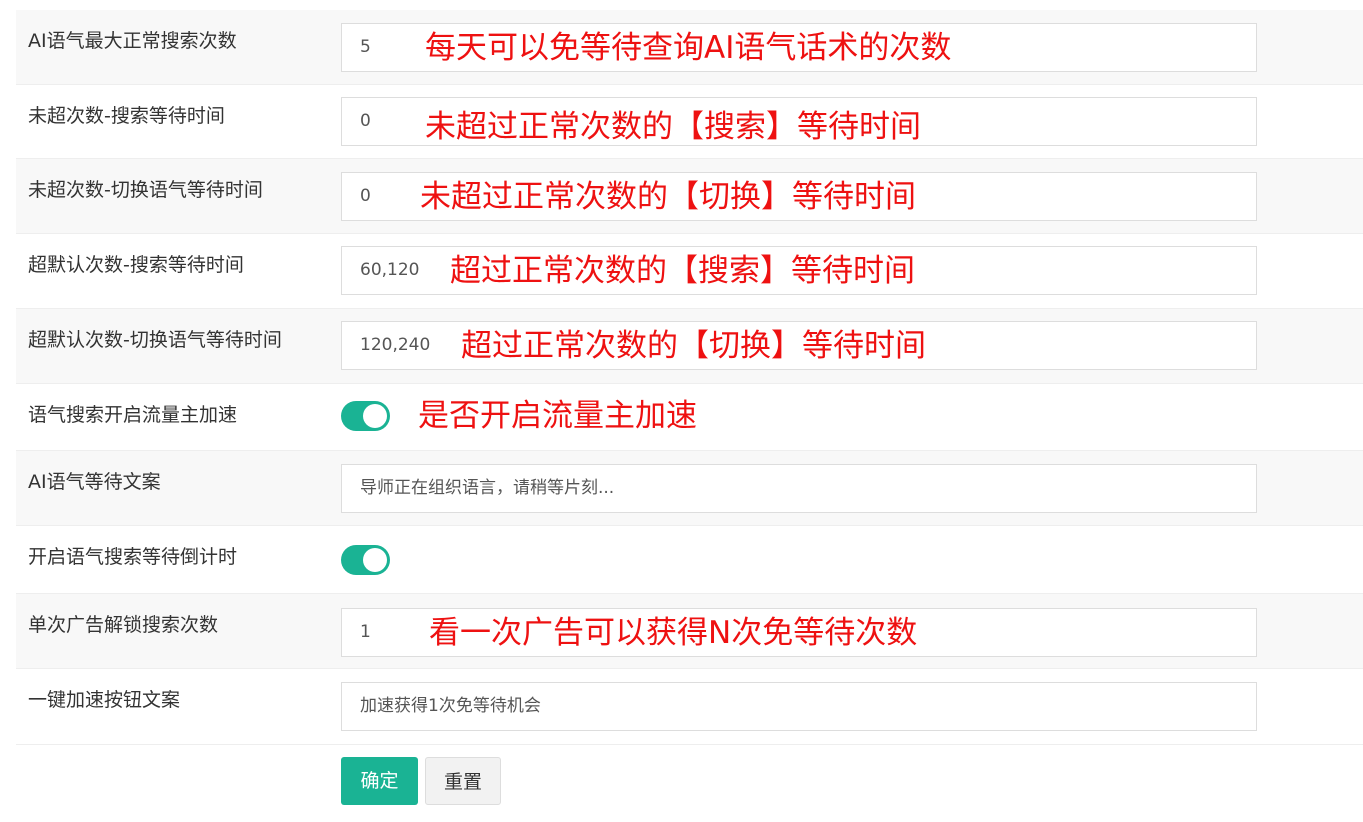  I want to click on field-label: 超默认次数-搜索等待时间, so click(136, 265).